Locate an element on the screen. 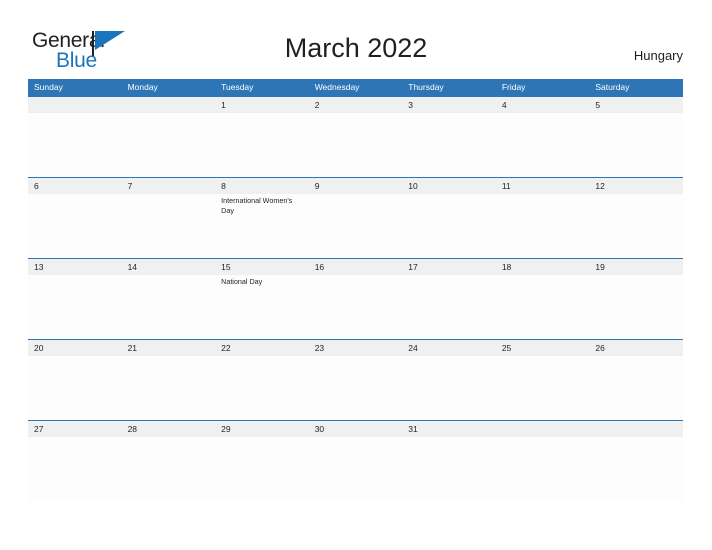 The height and width of the screenshot is (550, 712). weekday-header-wednesday: Wednesday is located at coordinates (337, 87).